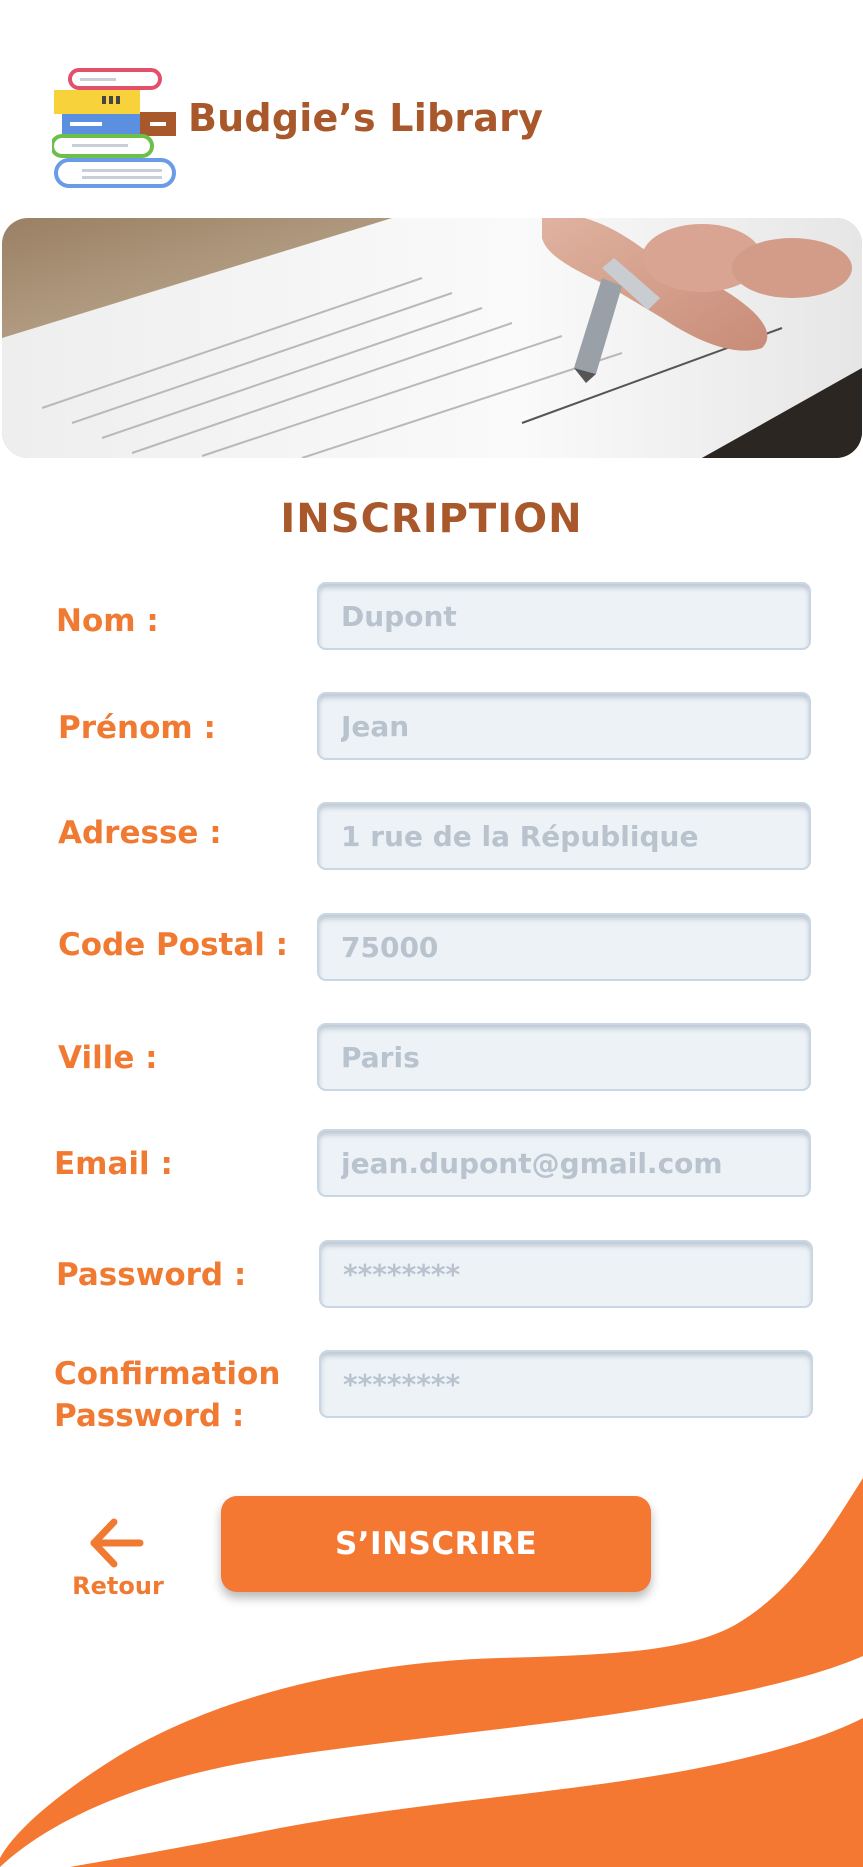 Image resolution: width=863 pixels, height=1867 pixels. What do you see at coordinates (151, 1275) in the screenshot?
I see `label-password: Password :` at bounding box center [151, 1275].